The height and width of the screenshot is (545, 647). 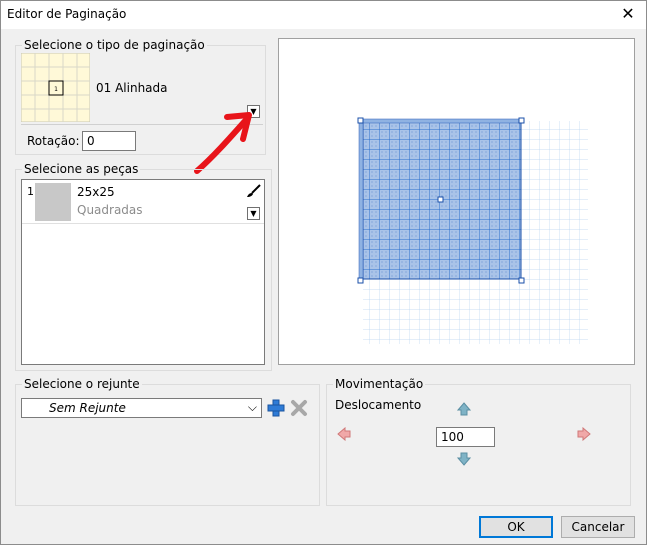 What do you see at coordinates (254, 191) in the screenshot?
I see `brush-icon` at bounding box center [254, 191].